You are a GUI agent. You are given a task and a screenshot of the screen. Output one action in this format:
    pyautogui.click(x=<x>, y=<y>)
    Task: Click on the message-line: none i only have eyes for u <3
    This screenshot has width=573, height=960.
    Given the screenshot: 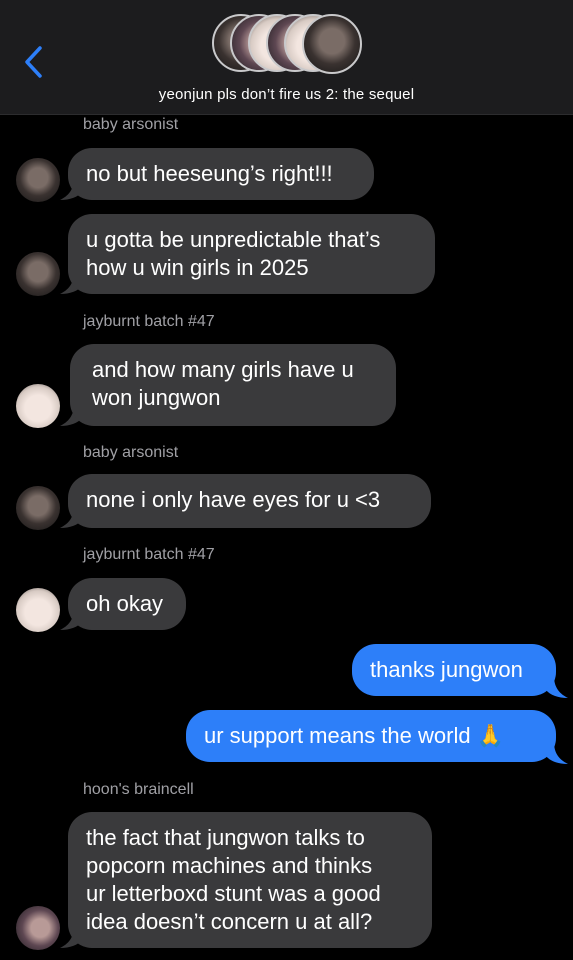 What is the action you would take?
    pyautogui.click(x=233, y=499)
    